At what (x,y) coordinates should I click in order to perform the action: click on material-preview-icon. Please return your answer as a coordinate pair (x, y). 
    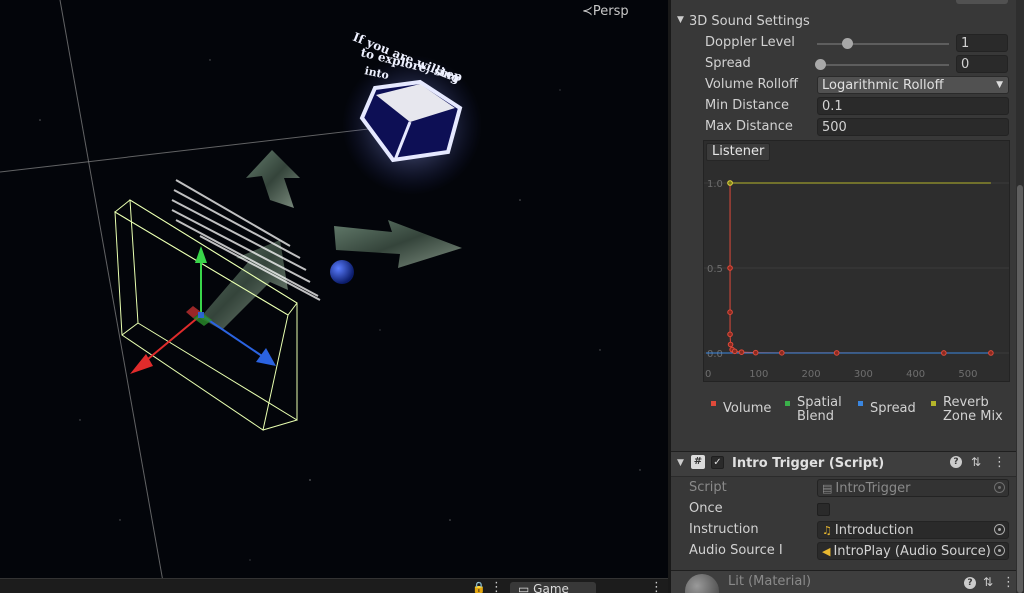
    Looking at the image, I should click on (702, 583).